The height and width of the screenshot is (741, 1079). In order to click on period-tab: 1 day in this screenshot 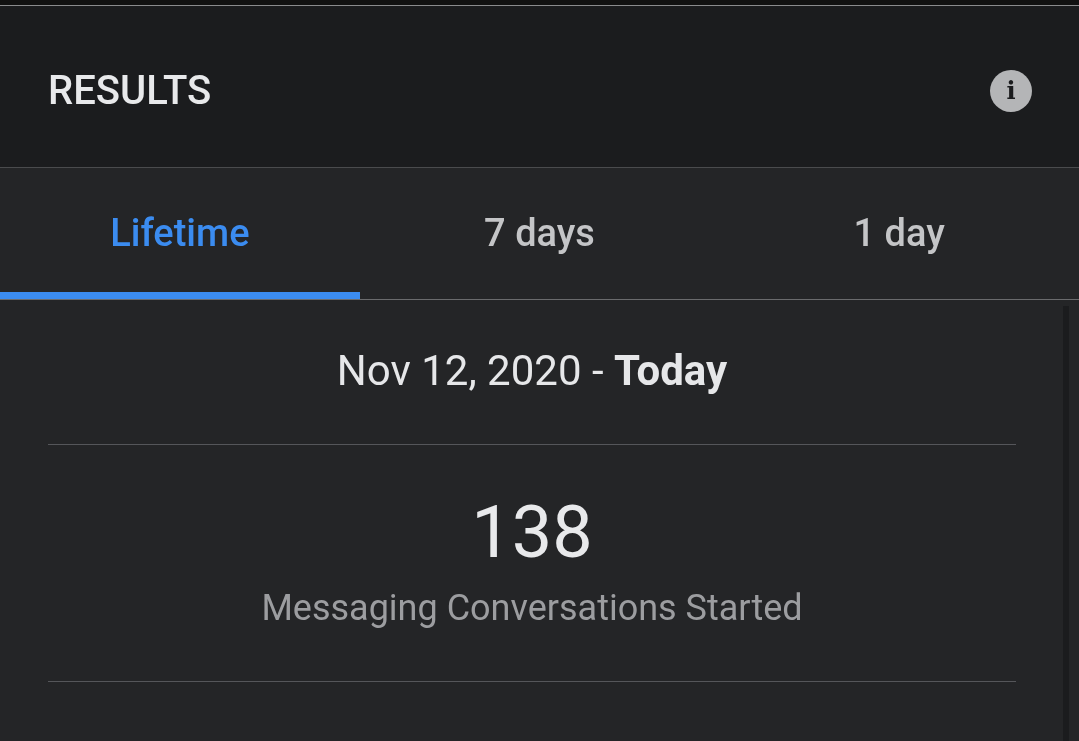, I will do `click(899, 233)`.